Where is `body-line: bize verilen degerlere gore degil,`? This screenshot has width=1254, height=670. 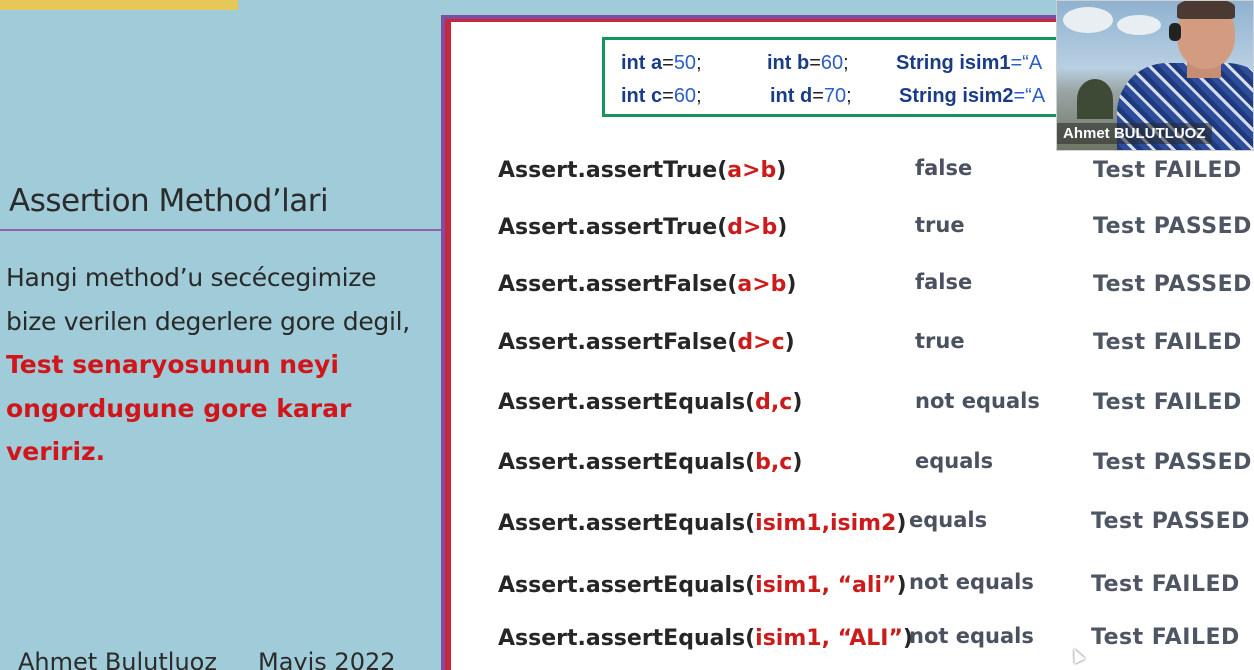 body-line: bize verilen degerlere gore degil, is located at coordinates (208, 321).